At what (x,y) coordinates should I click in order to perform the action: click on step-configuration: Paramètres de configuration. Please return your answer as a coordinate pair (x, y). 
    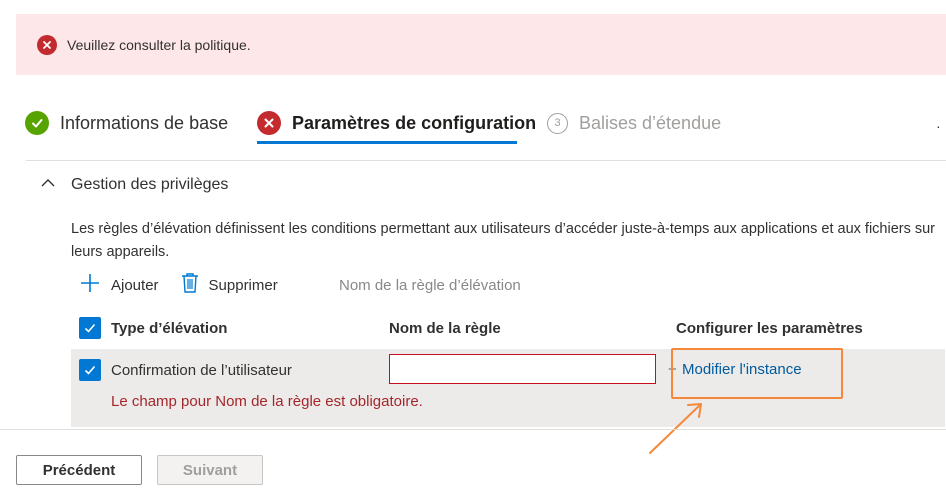
    Looking at the image, I should click on (396, 123).